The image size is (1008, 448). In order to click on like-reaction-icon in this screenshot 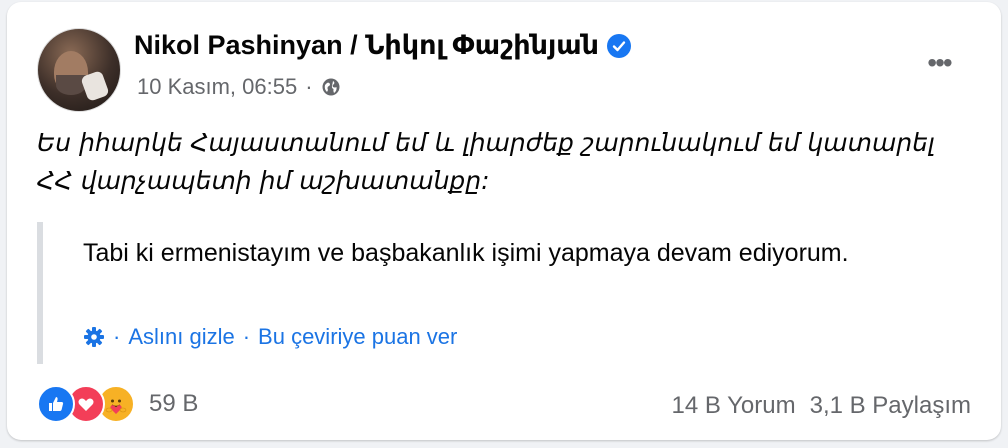, I will do `click(56, 404)`.